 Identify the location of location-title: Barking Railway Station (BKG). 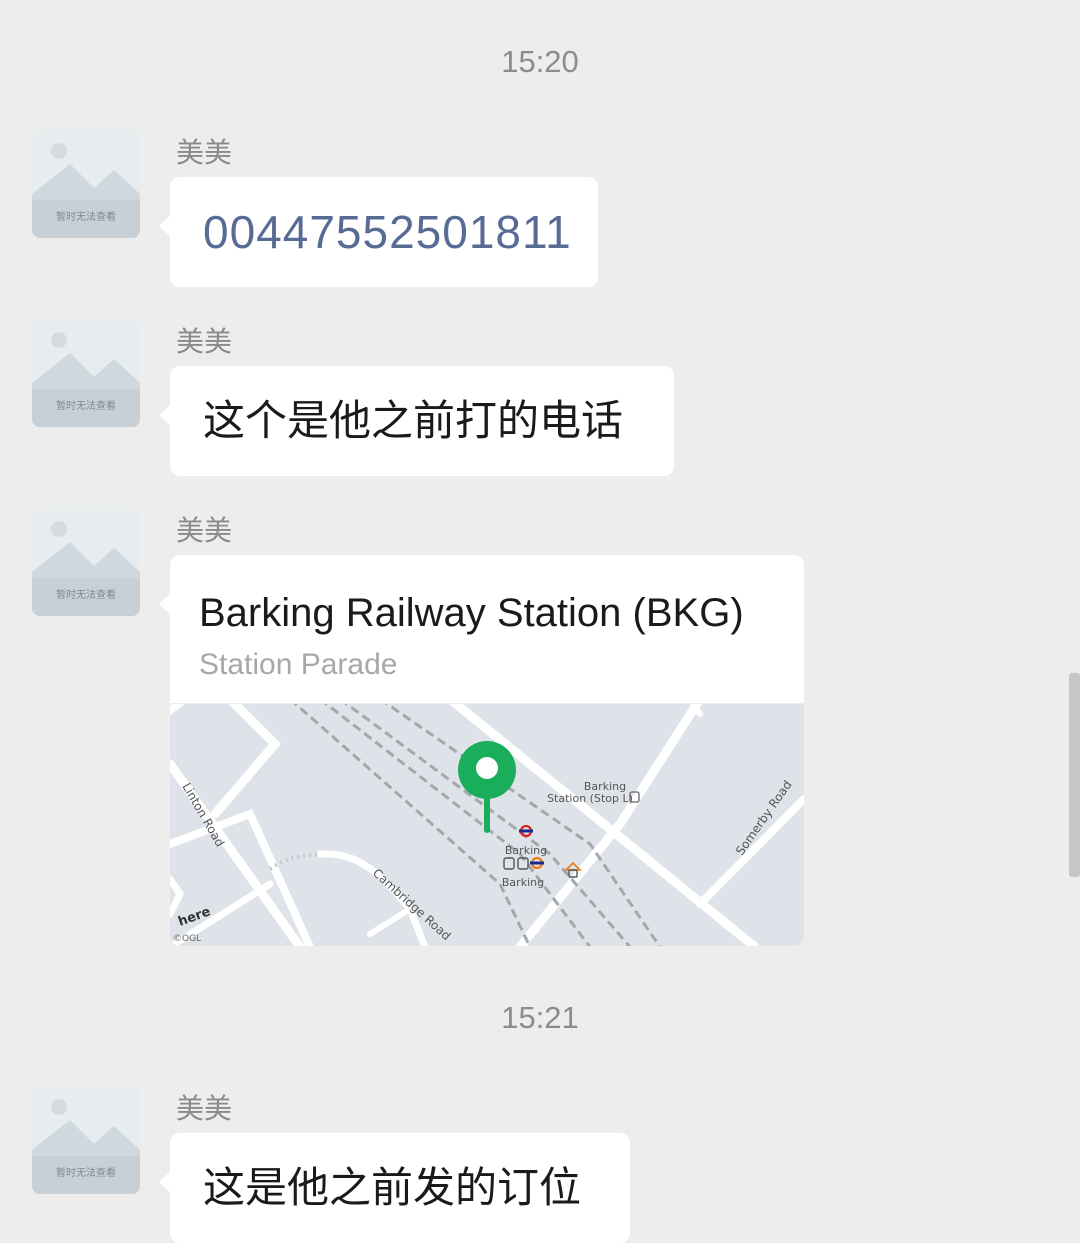
(471, 613).